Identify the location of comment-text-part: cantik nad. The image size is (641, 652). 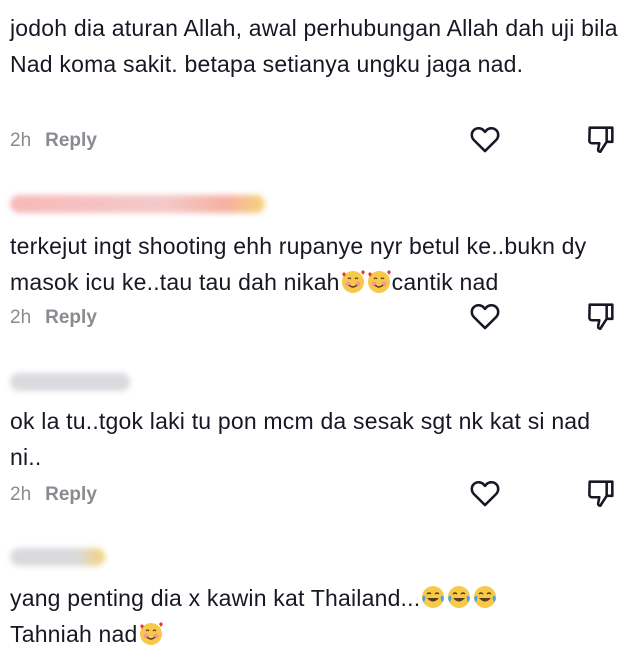
(445, 282).